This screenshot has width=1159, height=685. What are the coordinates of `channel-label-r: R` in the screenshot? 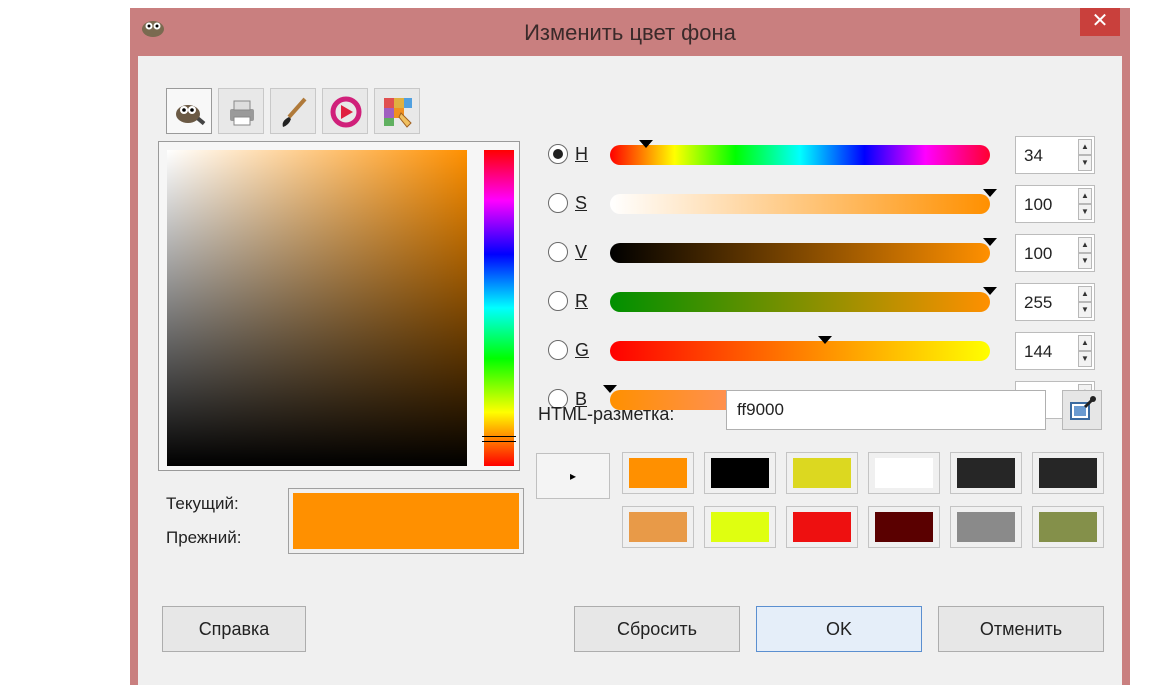 It's located at (581, 301).